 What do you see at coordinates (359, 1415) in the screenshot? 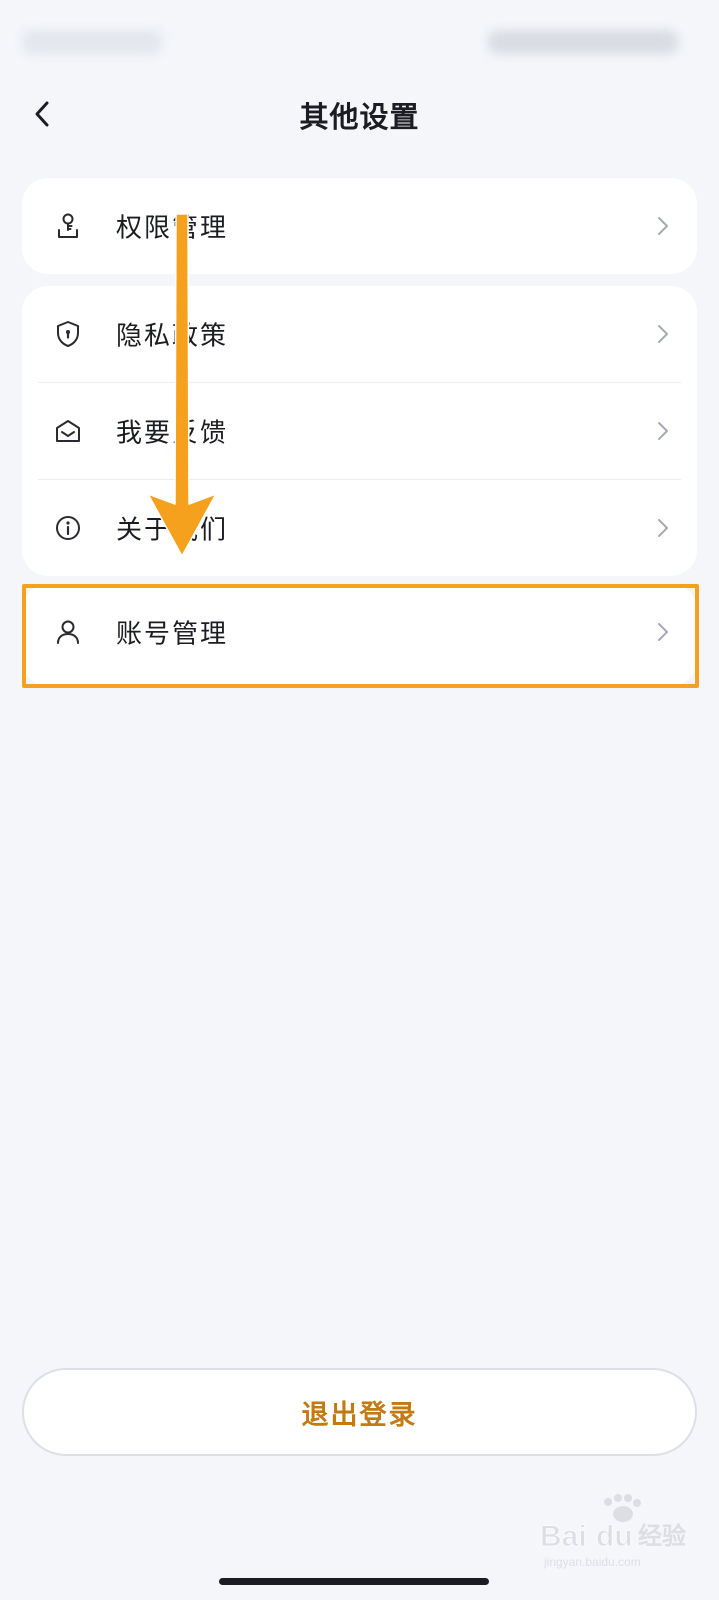
I see `logout-label: 退出登录` at bounding box center [359, 1415].